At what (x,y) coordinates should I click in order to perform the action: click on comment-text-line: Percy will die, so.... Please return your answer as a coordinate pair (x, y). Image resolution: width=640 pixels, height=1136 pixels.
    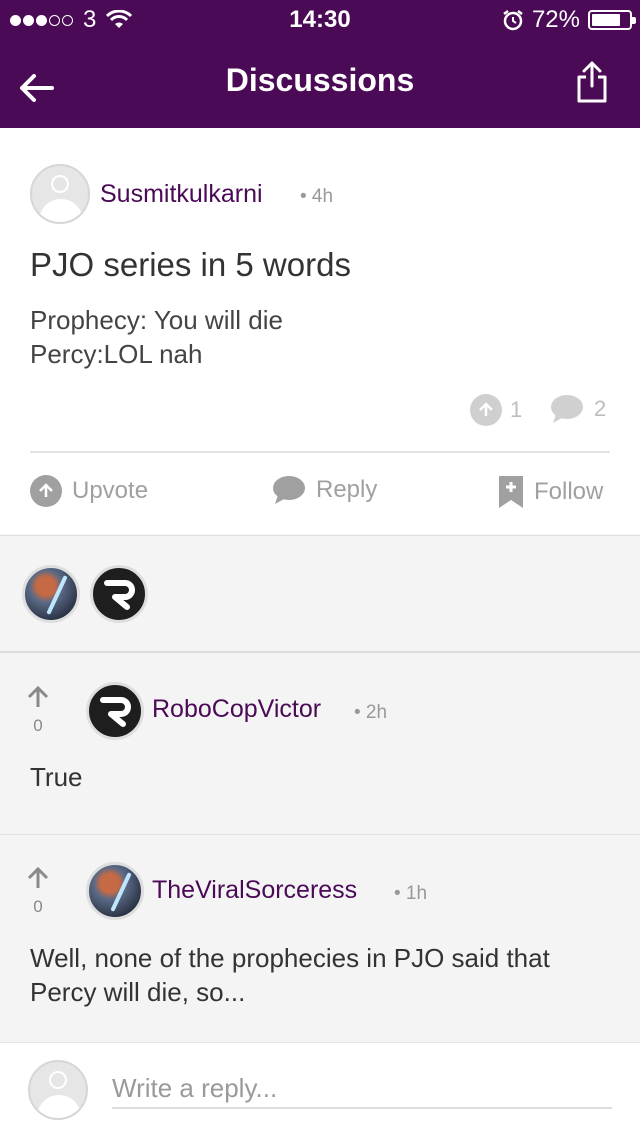
    Looking at the image, I should click on (138, 992).